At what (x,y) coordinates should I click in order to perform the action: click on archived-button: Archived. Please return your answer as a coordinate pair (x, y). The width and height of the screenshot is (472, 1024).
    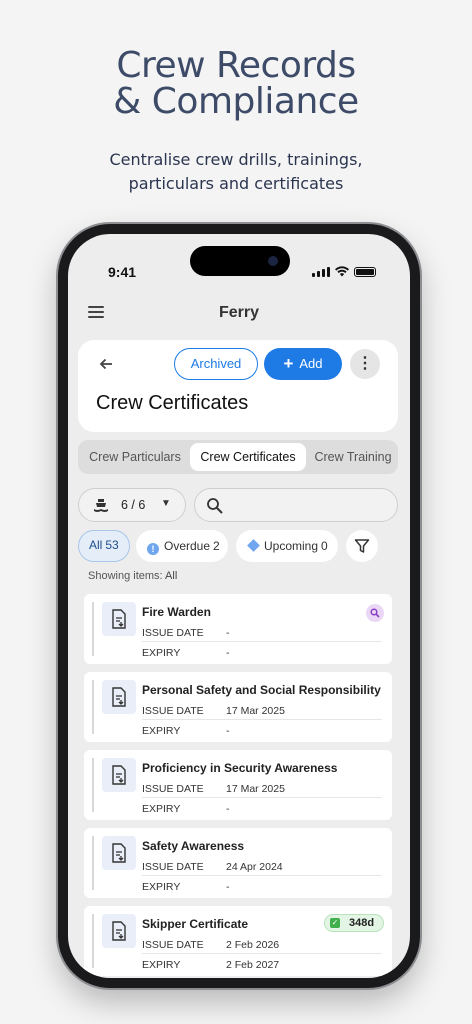
    Looking at the image, I should click on (216, 364).